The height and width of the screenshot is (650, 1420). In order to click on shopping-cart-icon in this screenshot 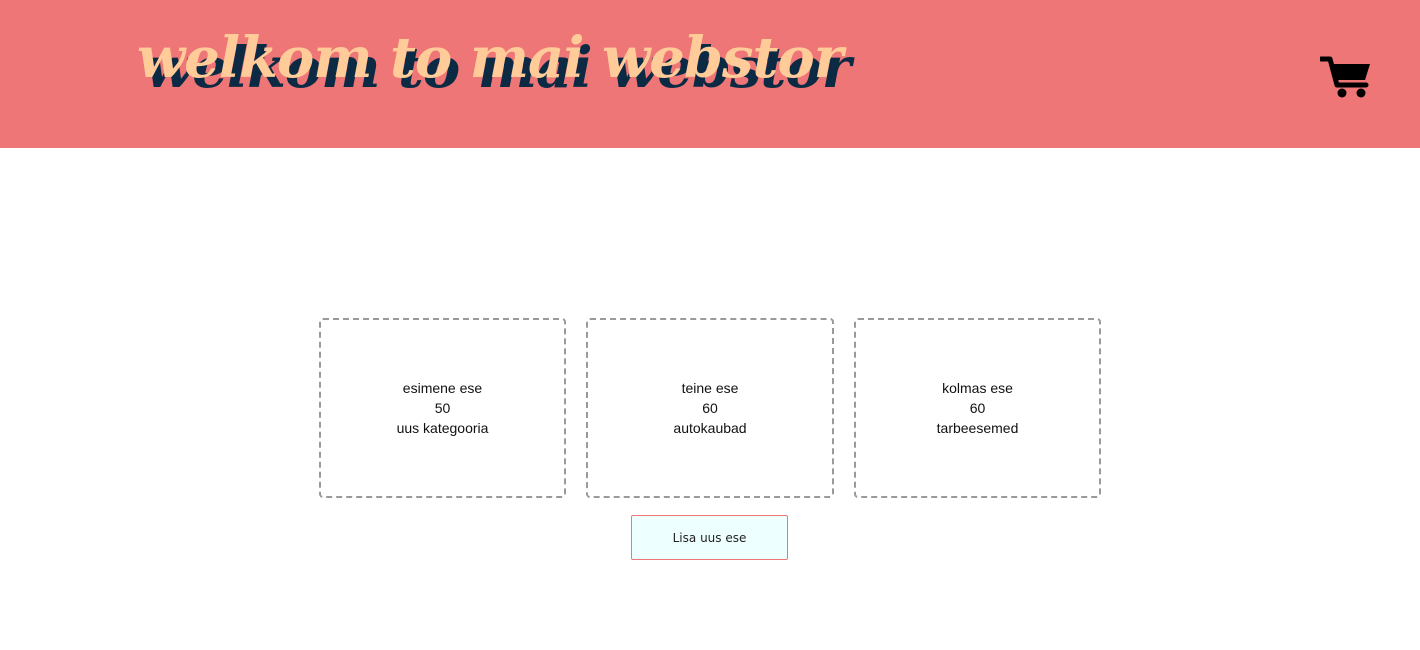, I will do `click(1345, 77)`.